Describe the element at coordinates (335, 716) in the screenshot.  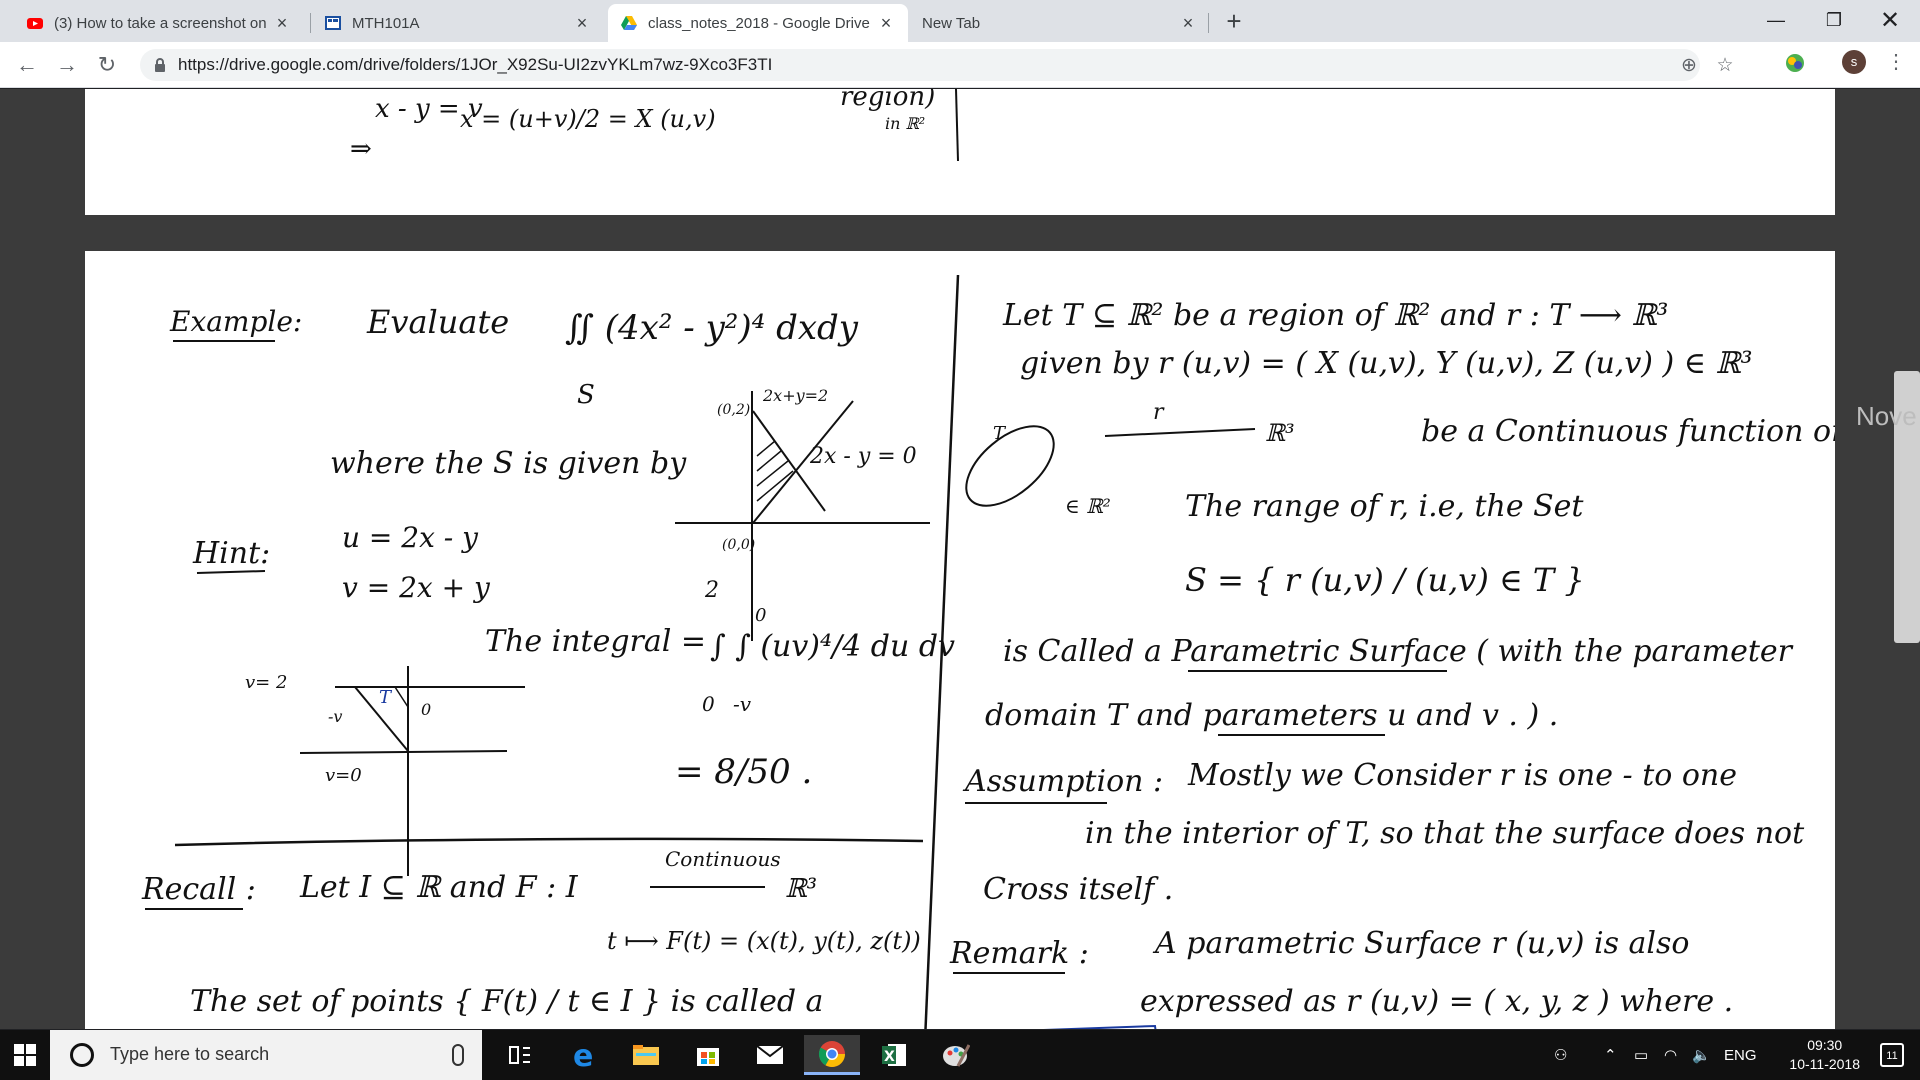
I see `graph-label: -v` at that location.